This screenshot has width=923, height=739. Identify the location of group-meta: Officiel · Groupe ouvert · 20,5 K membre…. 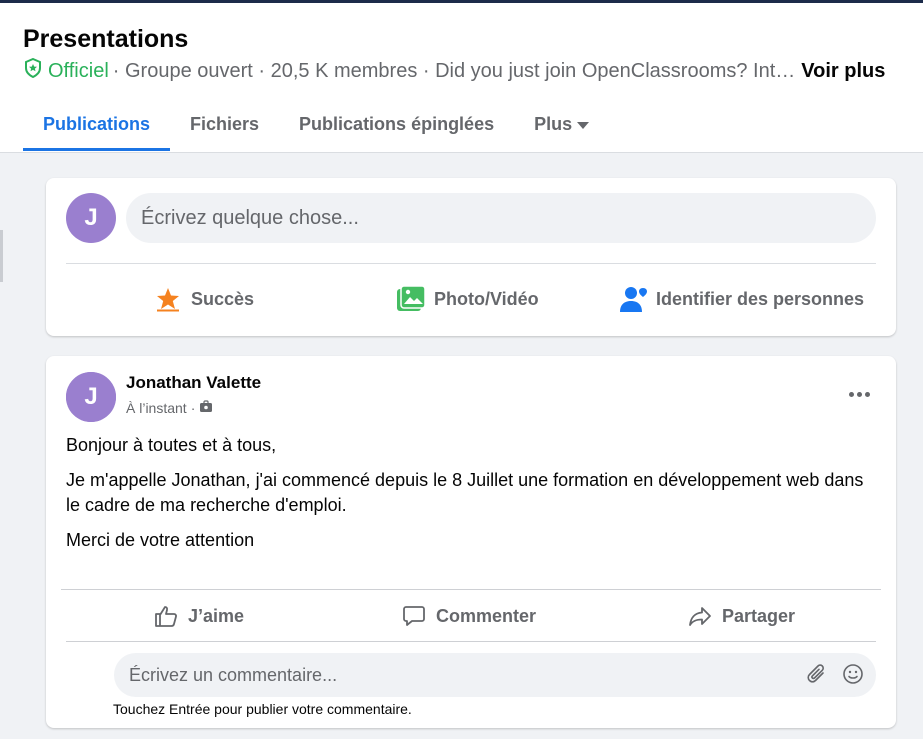
(454, 70).